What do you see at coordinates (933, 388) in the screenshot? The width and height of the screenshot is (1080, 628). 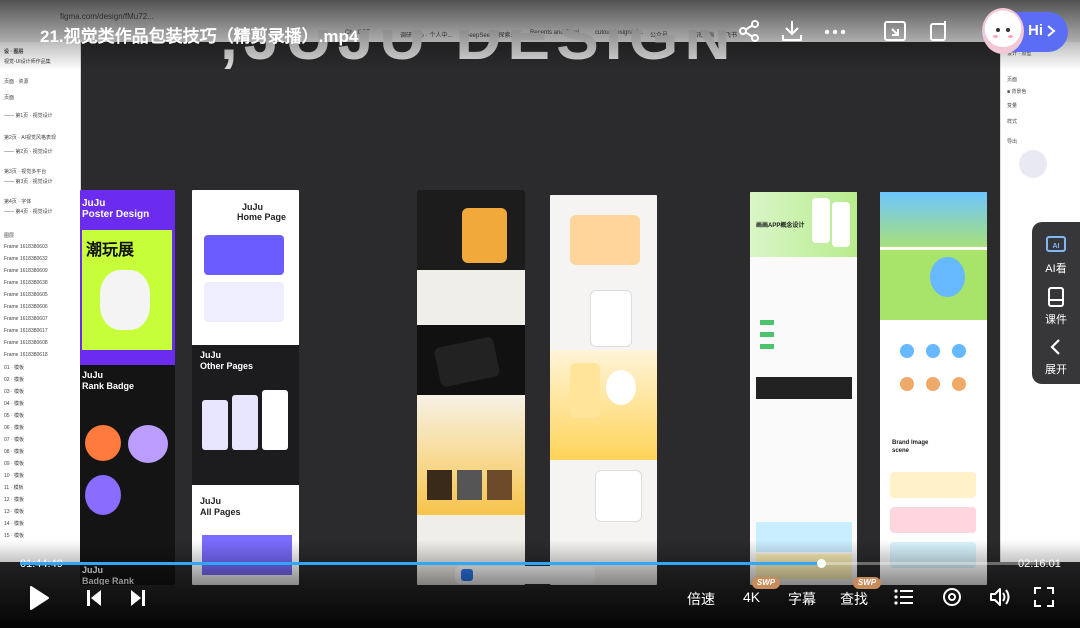 I see `recorded-brand-frame: Brand Image scene` at bounding box center [933, 388].